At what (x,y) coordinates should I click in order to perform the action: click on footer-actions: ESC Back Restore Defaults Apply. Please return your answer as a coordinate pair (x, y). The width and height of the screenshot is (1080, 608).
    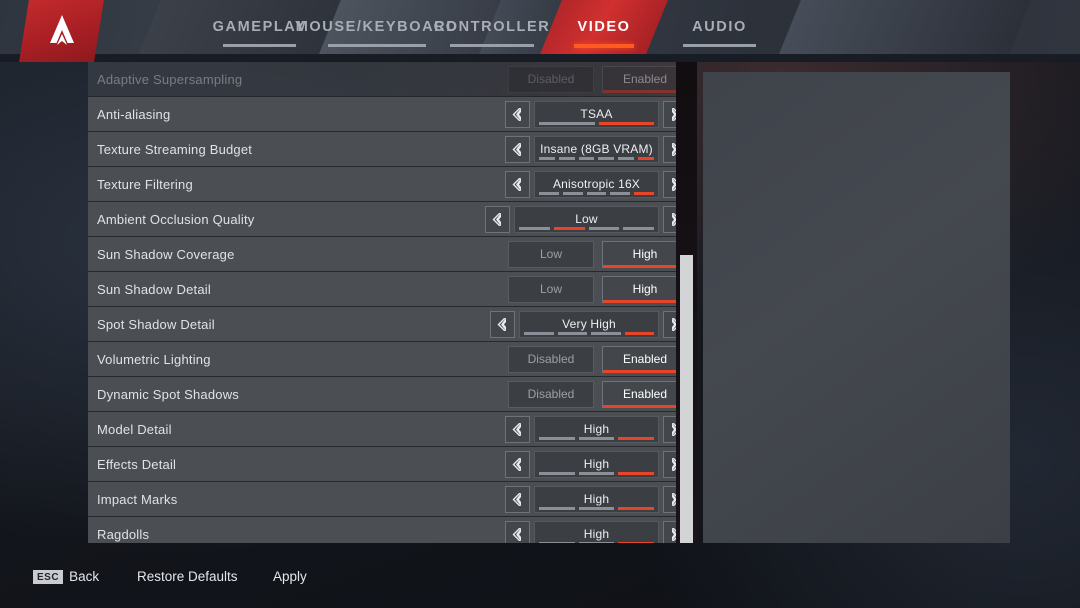
    Looking at the image, I should click on (540, 580).